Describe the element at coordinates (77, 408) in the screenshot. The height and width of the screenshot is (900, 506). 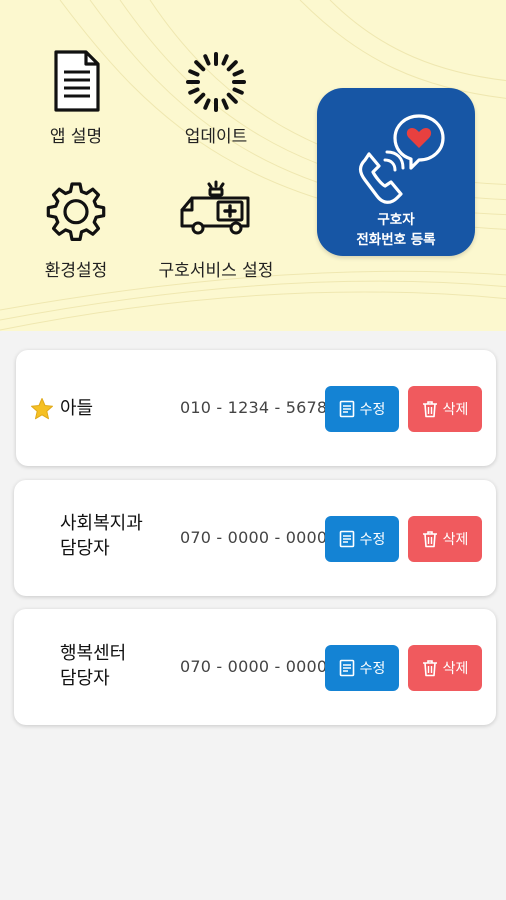
I see `contact-name: 아들` at that location.